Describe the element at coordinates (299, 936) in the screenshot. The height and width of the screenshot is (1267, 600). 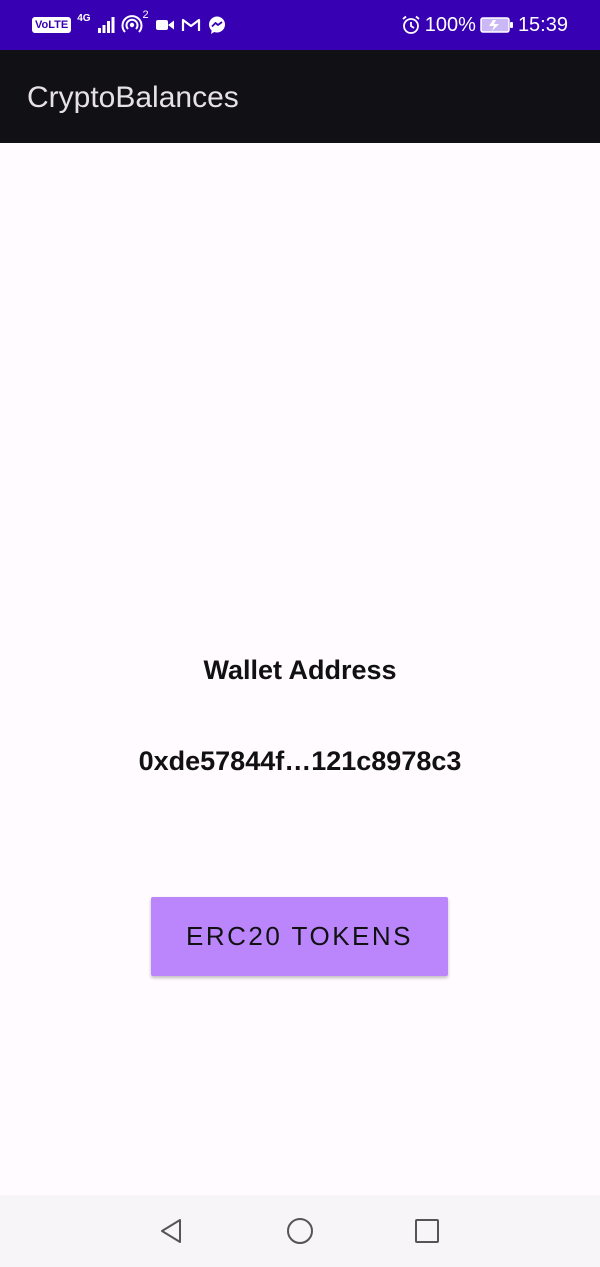
I see `erc20-tokens-button: ERC20 TOKENS` at that location.